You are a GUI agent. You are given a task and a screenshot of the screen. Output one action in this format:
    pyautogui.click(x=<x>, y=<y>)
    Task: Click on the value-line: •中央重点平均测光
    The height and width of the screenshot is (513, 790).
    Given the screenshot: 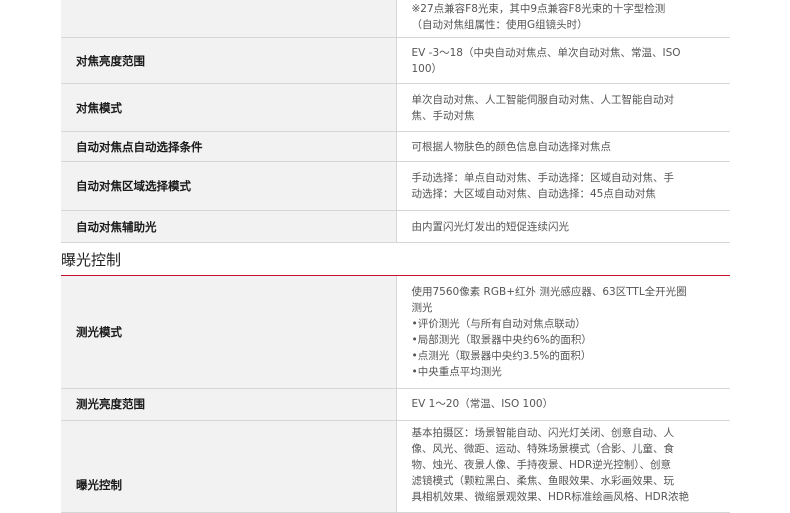 What is the action you would take?
    pyautogui.click(x=456, y=371)
    